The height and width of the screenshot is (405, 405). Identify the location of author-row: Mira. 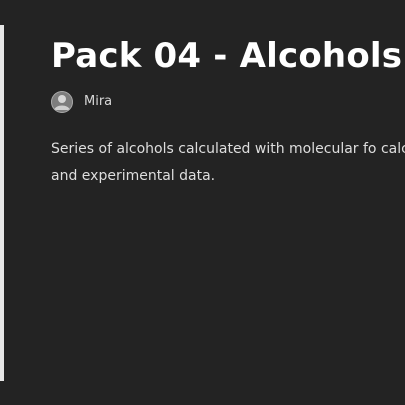
(228, 102).